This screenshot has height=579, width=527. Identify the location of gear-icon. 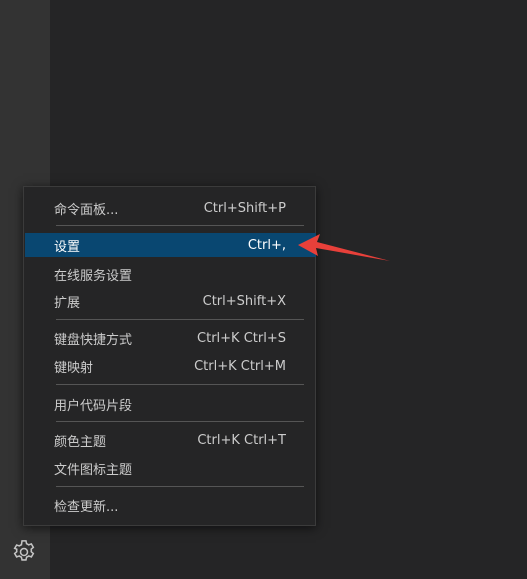
(24, 552).